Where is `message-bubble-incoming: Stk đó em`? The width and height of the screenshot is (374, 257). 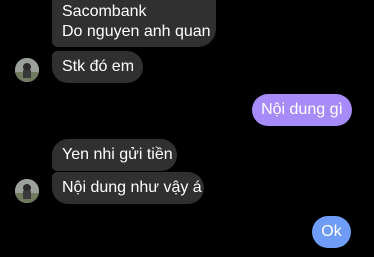 message-bubble-incoming: Stk đó em is located at coordinates (97, 67).